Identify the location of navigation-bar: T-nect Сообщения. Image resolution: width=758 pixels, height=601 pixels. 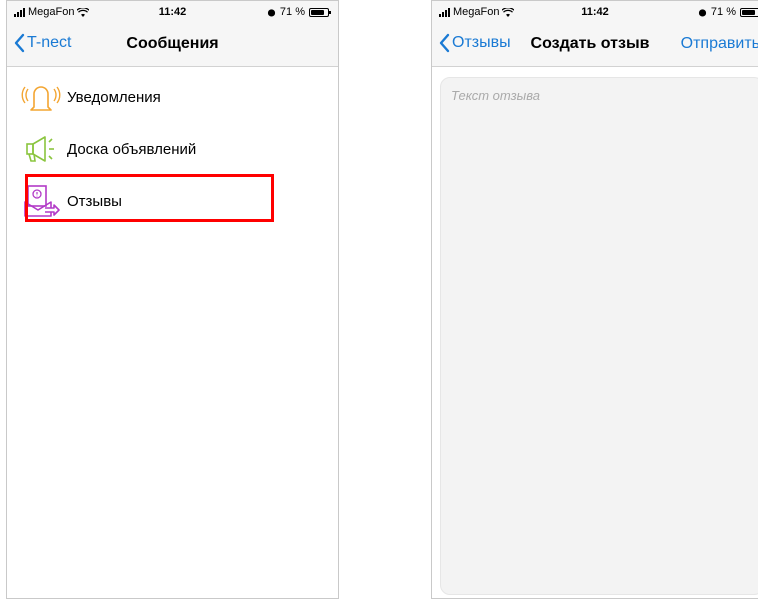
(172, 45).